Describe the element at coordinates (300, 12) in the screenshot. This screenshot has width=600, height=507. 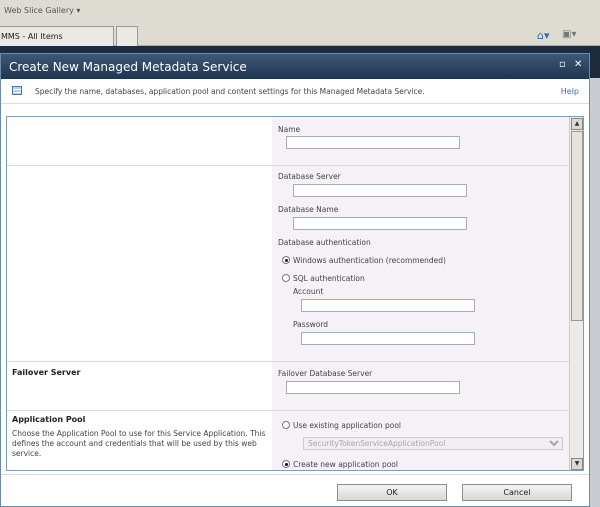
I see `favorites-bar: Web Slice Gallery ▾` at that location.